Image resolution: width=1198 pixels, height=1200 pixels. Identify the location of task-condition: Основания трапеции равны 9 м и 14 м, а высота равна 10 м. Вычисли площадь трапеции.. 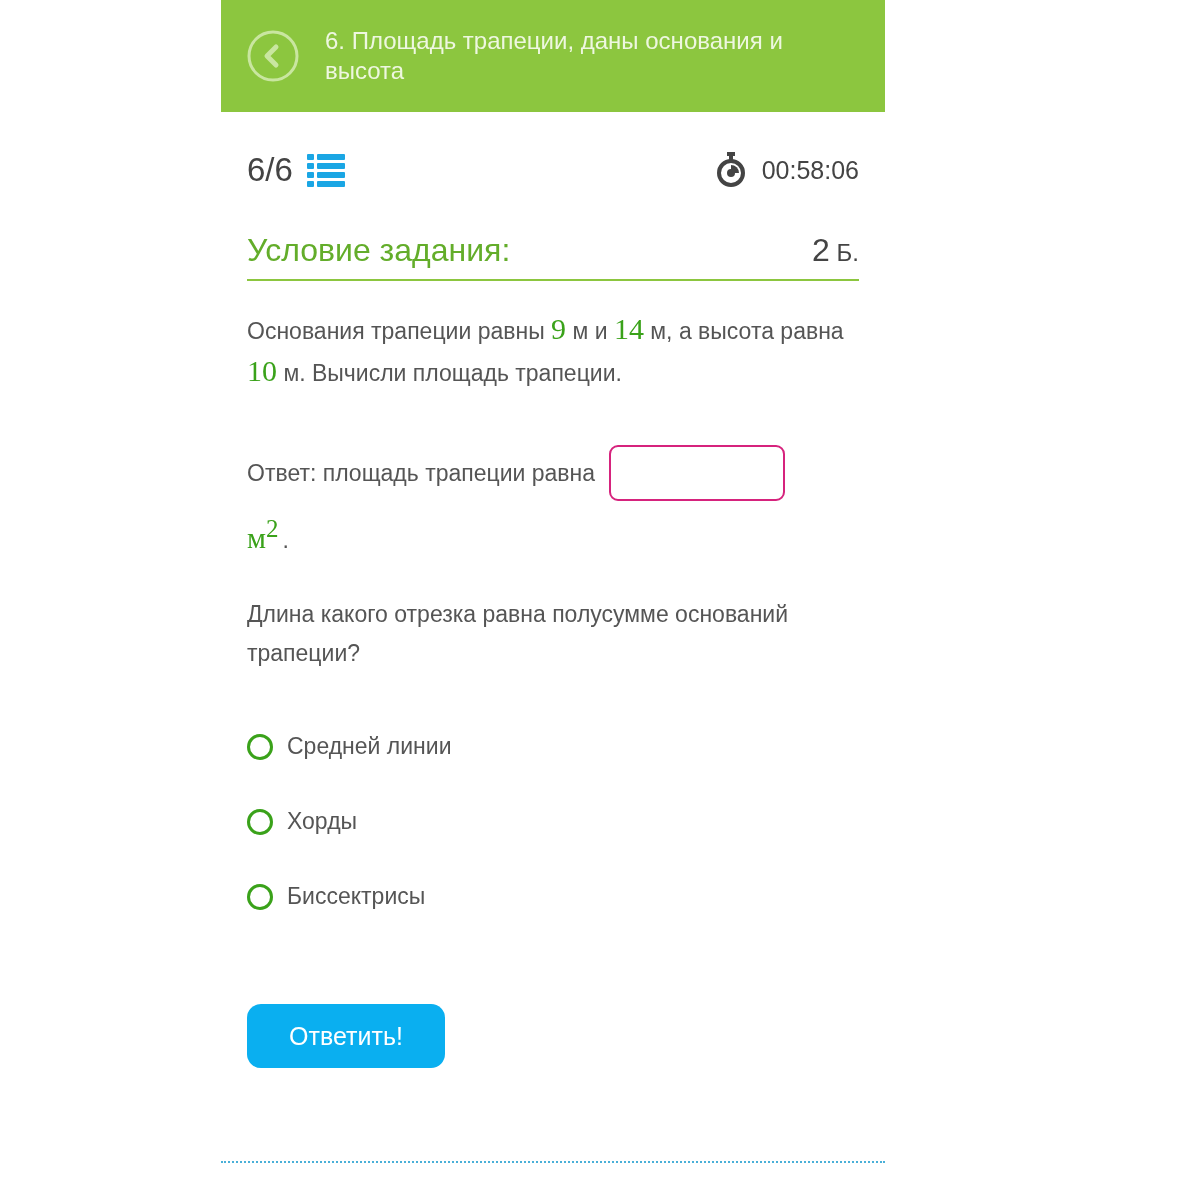
(546, 350).